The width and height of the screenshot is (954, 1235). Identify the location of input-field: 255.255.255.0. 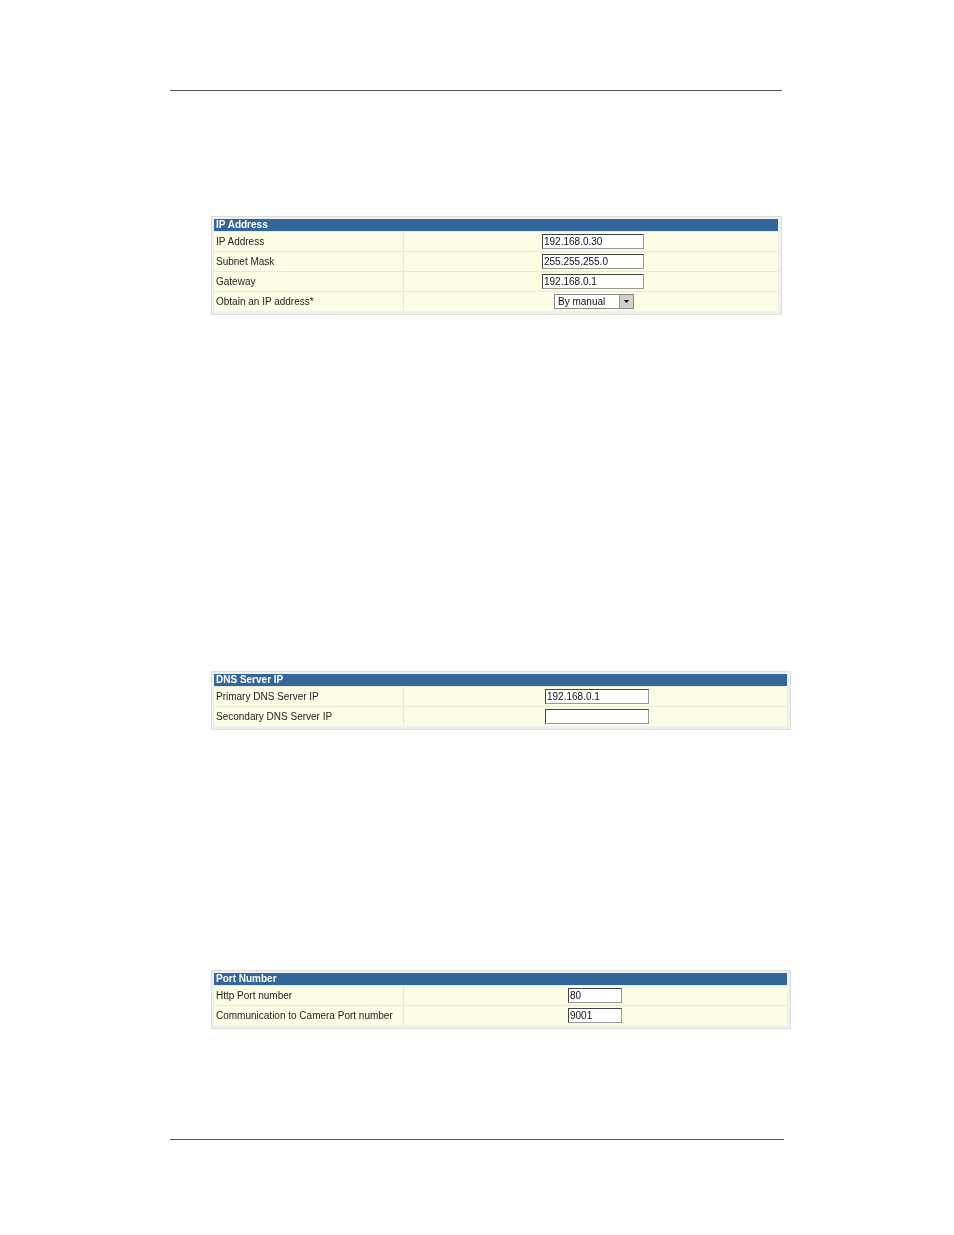
(593, 261).